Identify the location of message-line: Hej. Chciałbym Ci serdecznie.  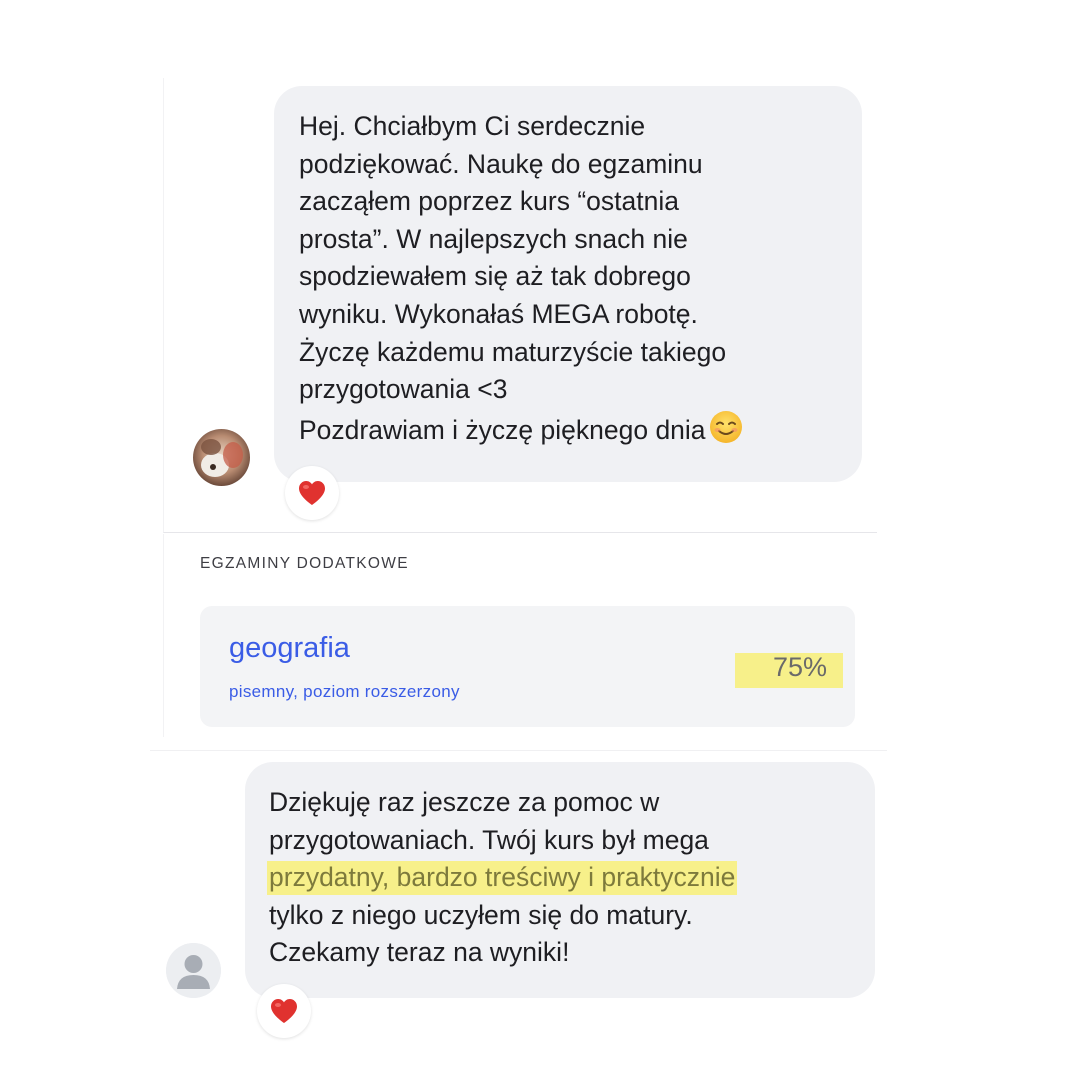
(472, 126).